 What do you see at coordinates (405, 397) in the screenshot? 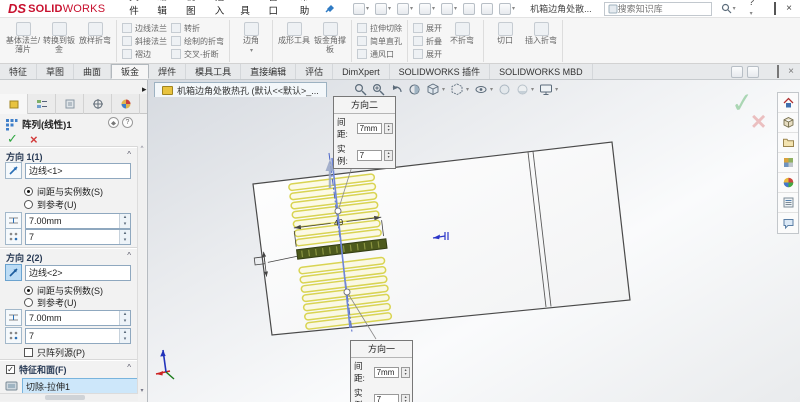
I see `callout-bottom-instances-spinner: ▴ ▾` at bounding box center [405, 397].